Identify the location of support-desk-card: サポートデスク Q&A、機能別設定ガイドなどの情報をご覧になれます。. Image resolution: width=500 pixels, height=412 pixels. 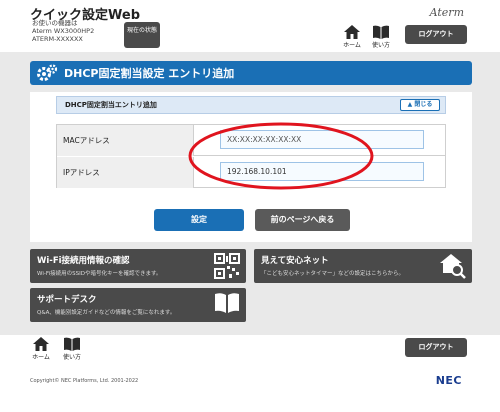
(138, 305).